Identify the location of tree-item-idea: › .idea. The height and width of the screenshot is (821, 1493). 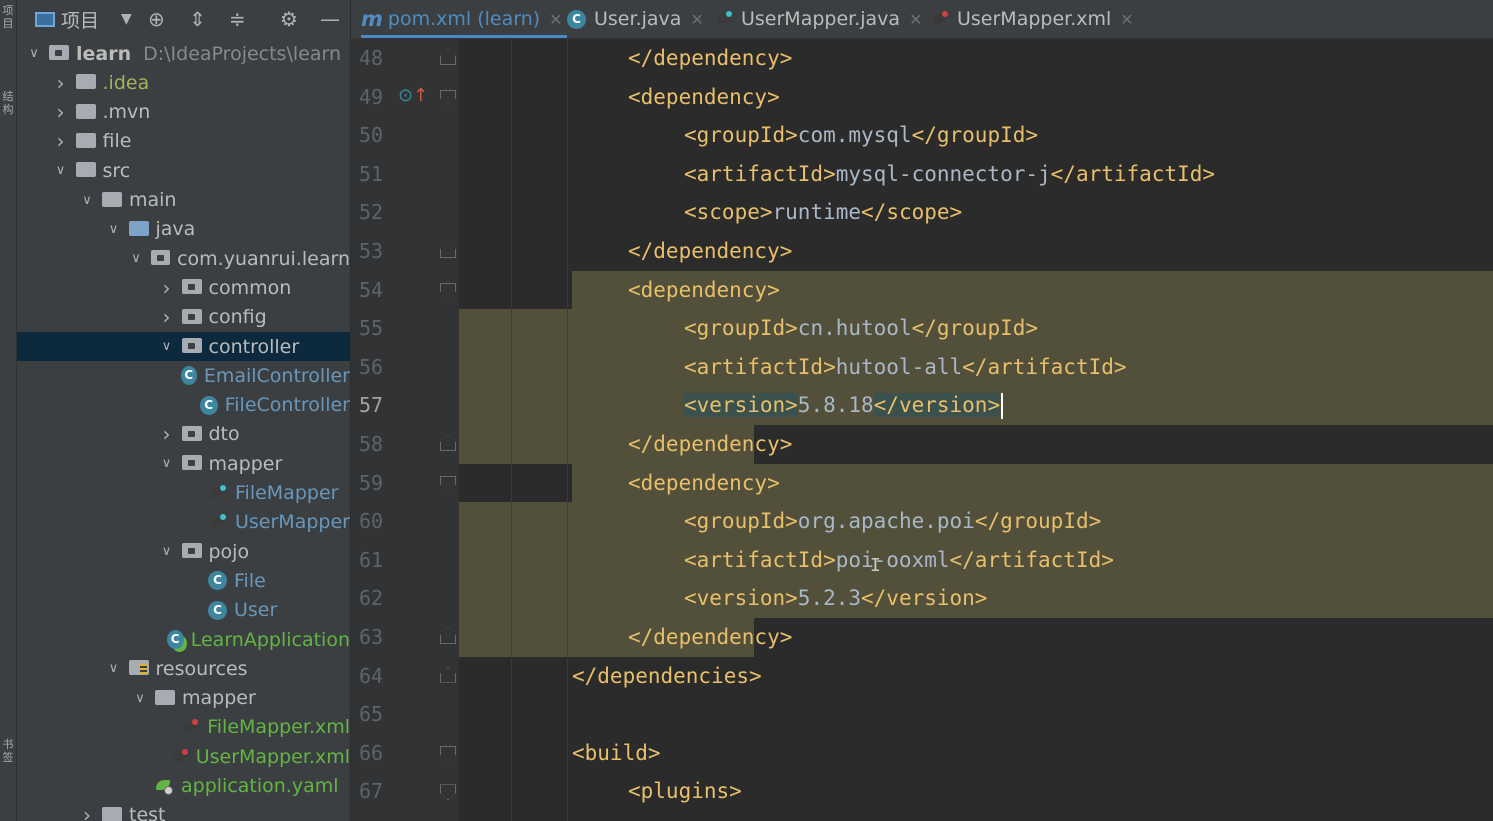
(183, 82).